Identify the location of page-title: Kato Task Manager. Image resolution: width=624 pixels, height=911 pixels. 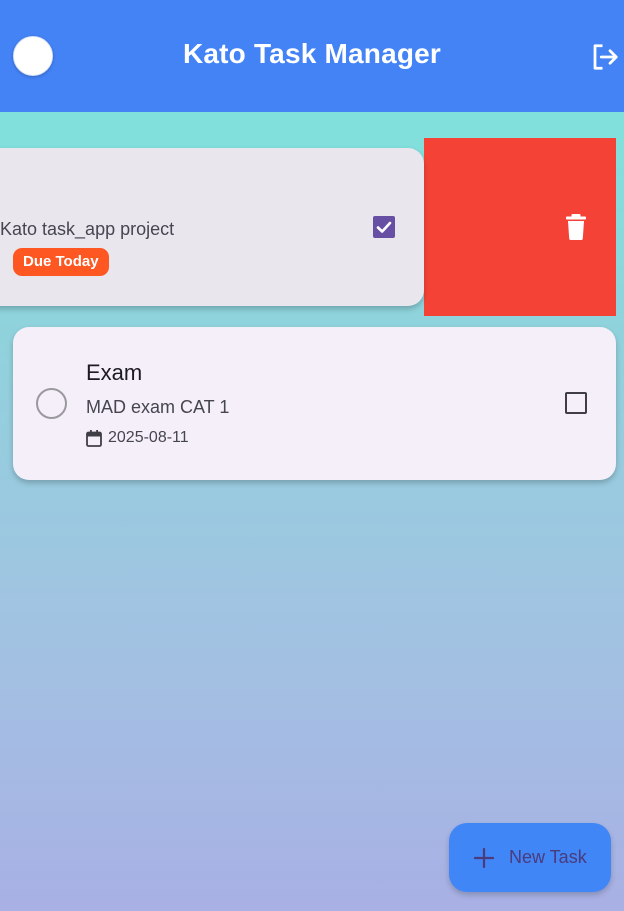
(312, 53).